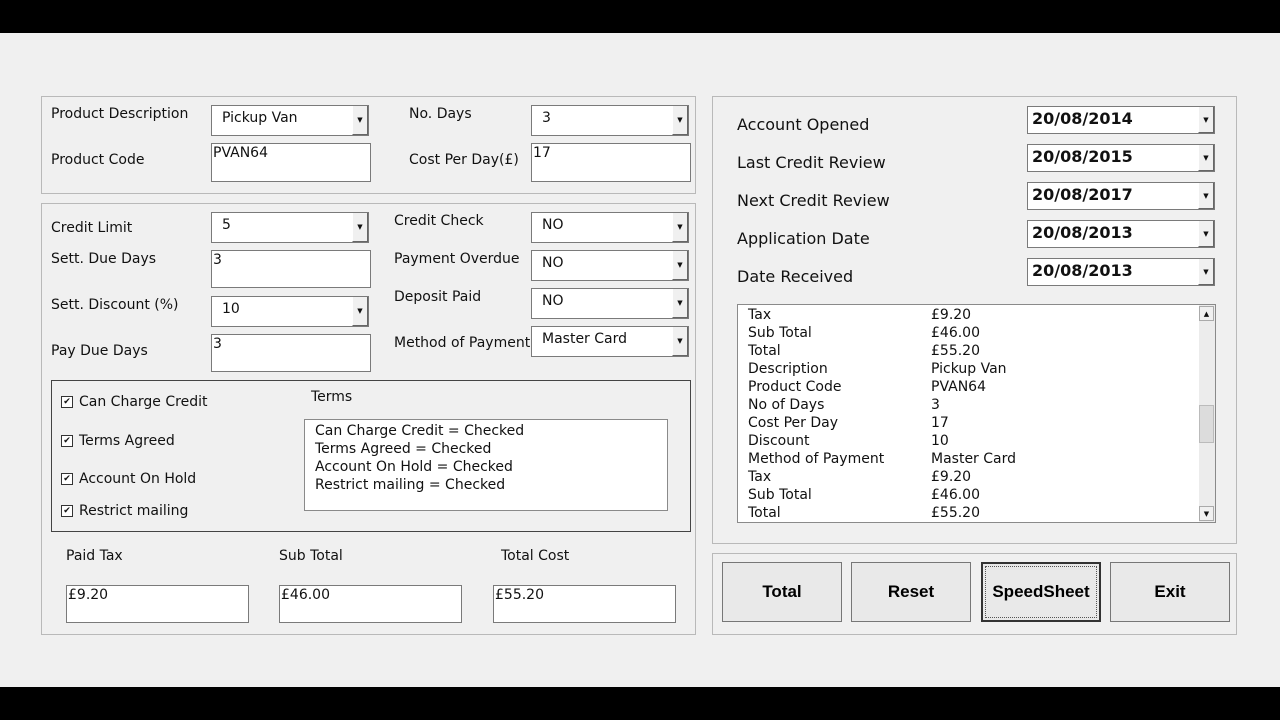 The image size is (1280, 720). I want to click on receipt-value: Master Card, so click(974, 459).